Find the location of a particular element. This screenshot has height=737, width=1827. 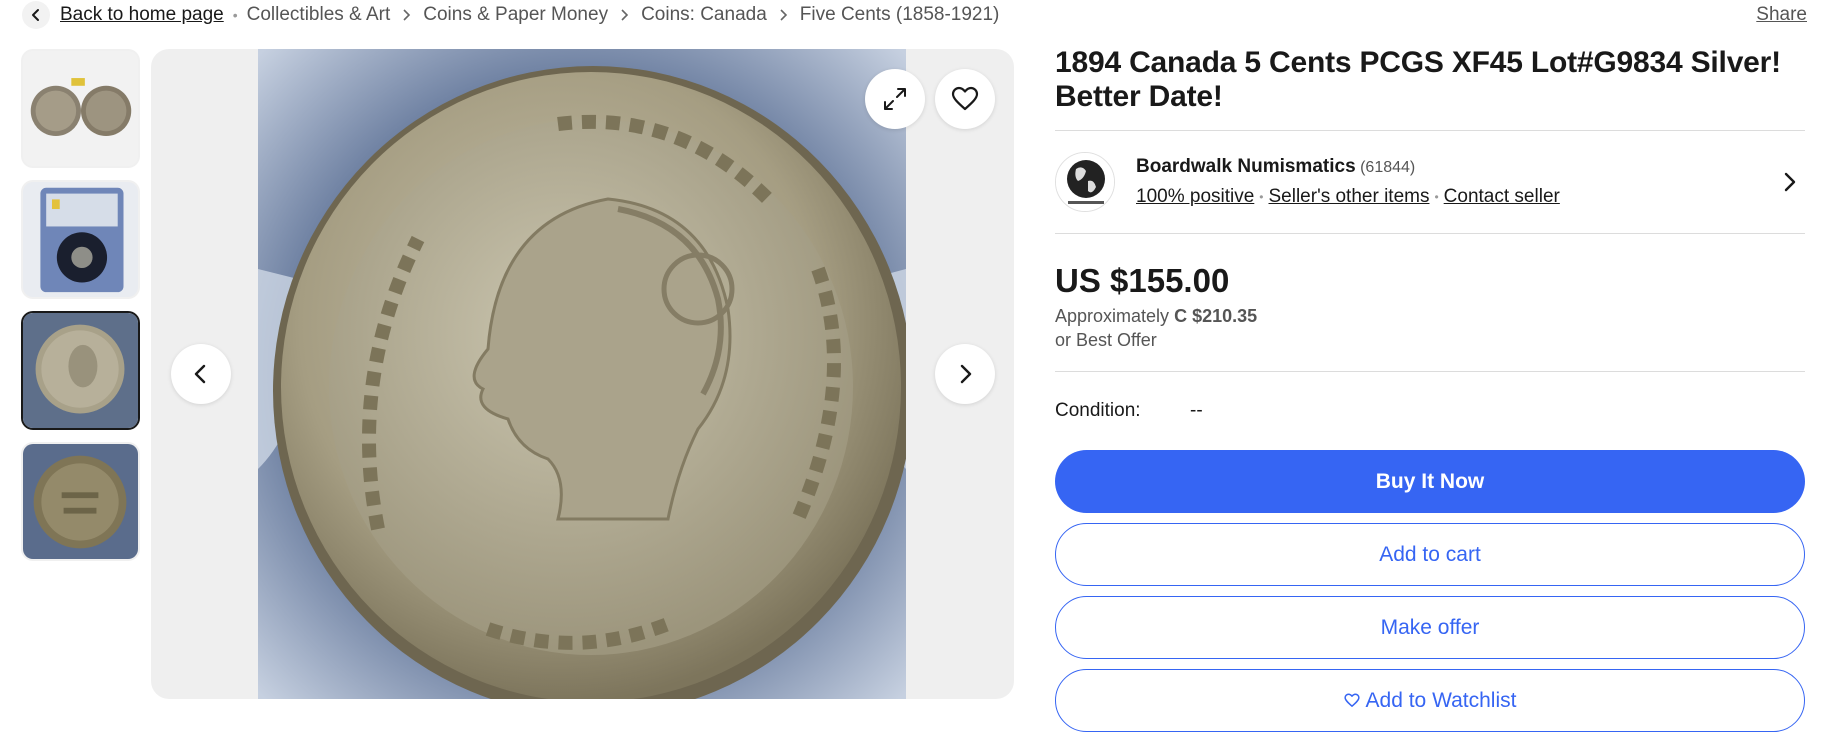

graded-slab-thumbnail-image is located at coordinates (80, 239).